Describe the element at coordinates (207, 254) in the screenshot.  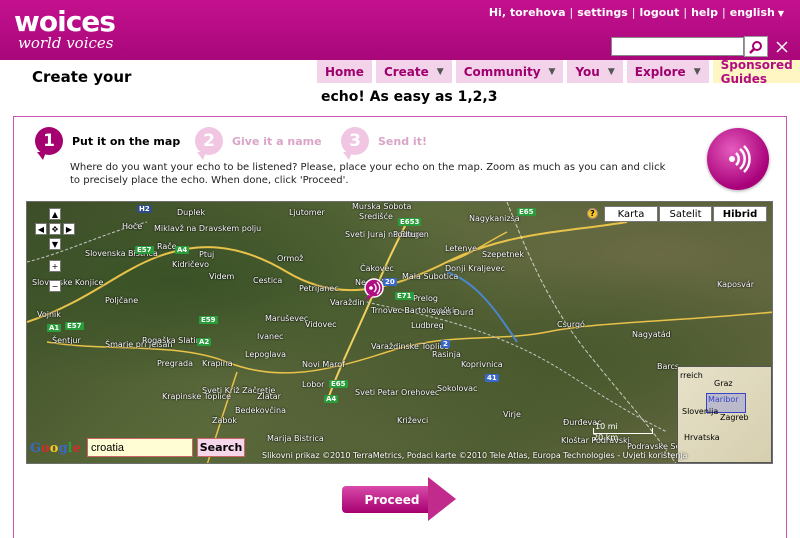
I see `map-label: Ptuj` at that location.